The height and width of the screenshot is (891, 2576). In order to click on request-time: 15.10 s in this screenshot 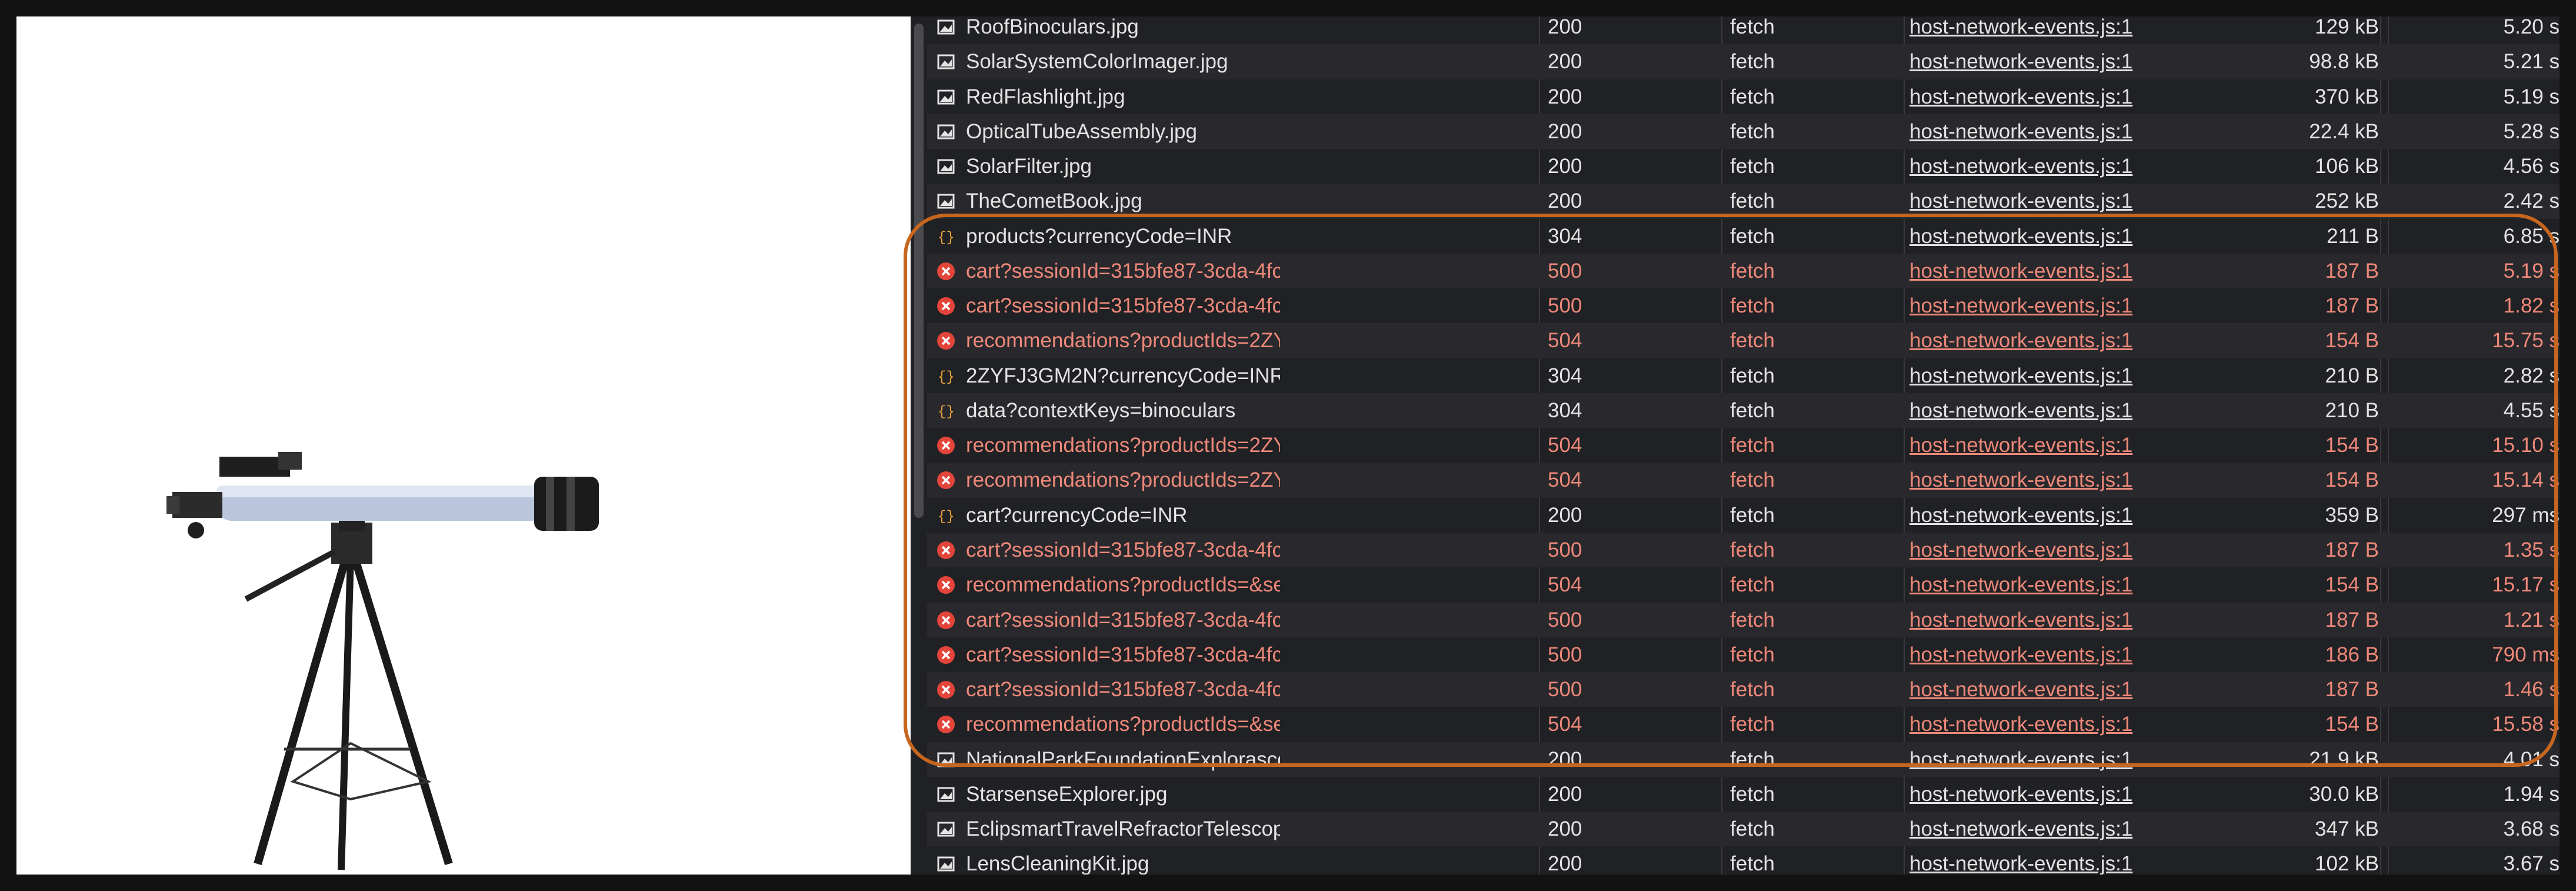, I will do `click(2526, 445)`.